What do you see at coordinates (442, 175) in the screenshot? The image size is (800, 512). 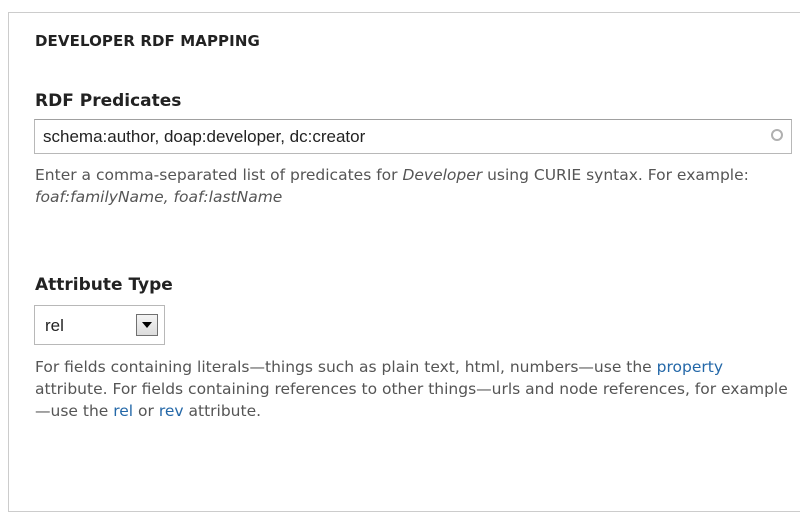 I see `predicates-desc-bundle: Developer` at bounding box center [442, 175].